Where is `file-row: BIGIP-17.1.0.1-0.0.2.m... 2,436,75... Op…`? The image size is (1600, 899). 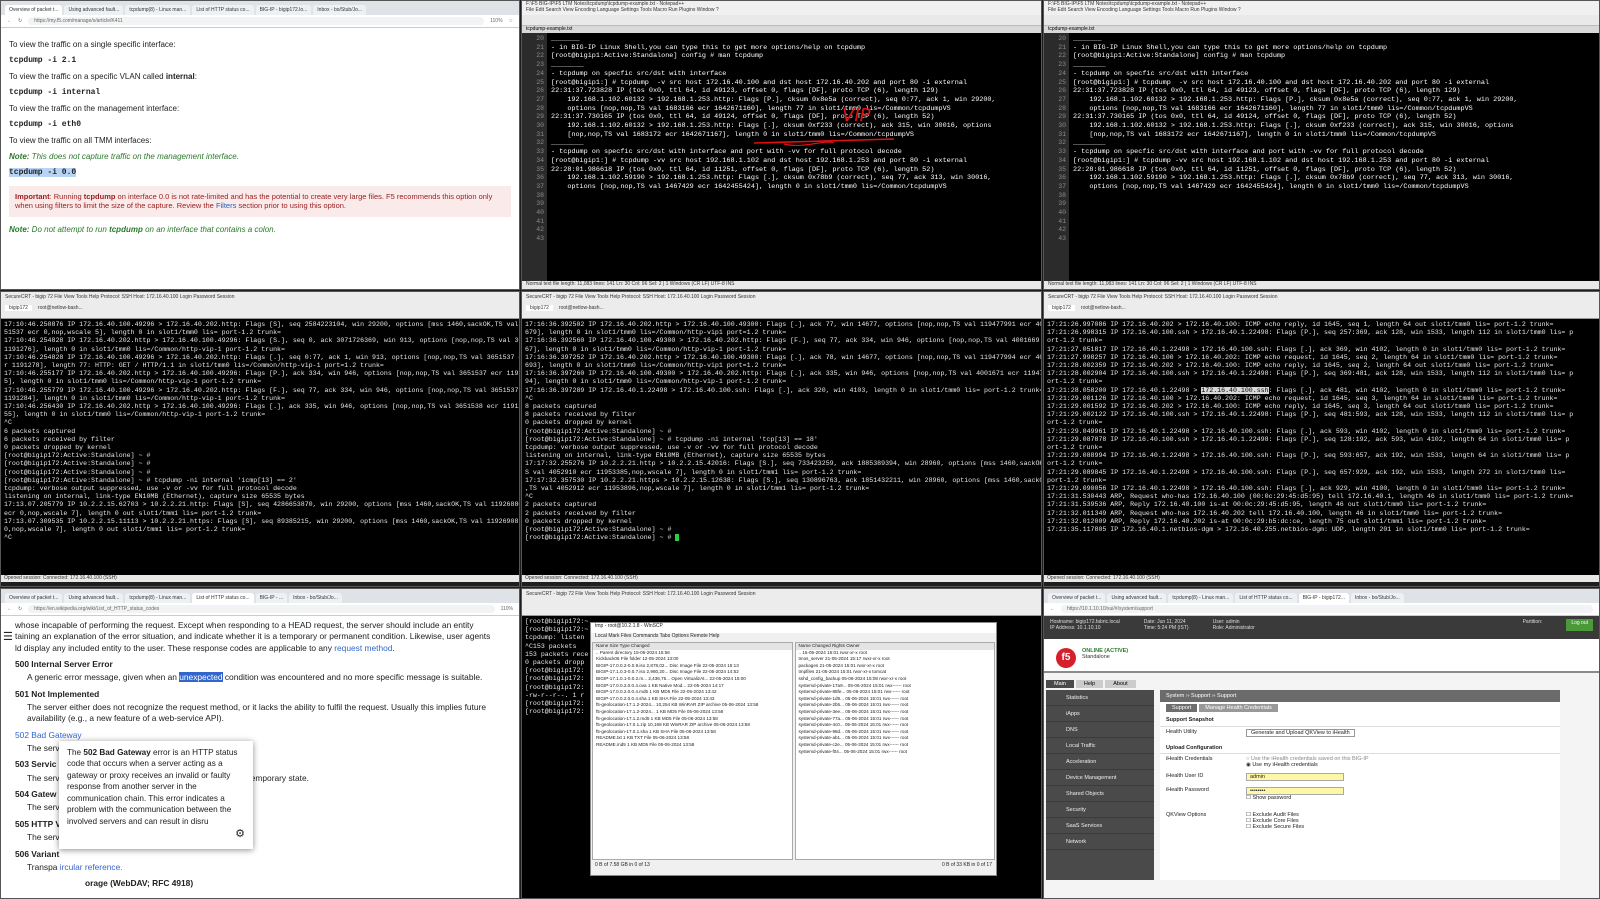 file-row: BIGIP-17.1.0.1-0.0.2.m... 2,436,75... Op… is located at coordinates (692, 679).